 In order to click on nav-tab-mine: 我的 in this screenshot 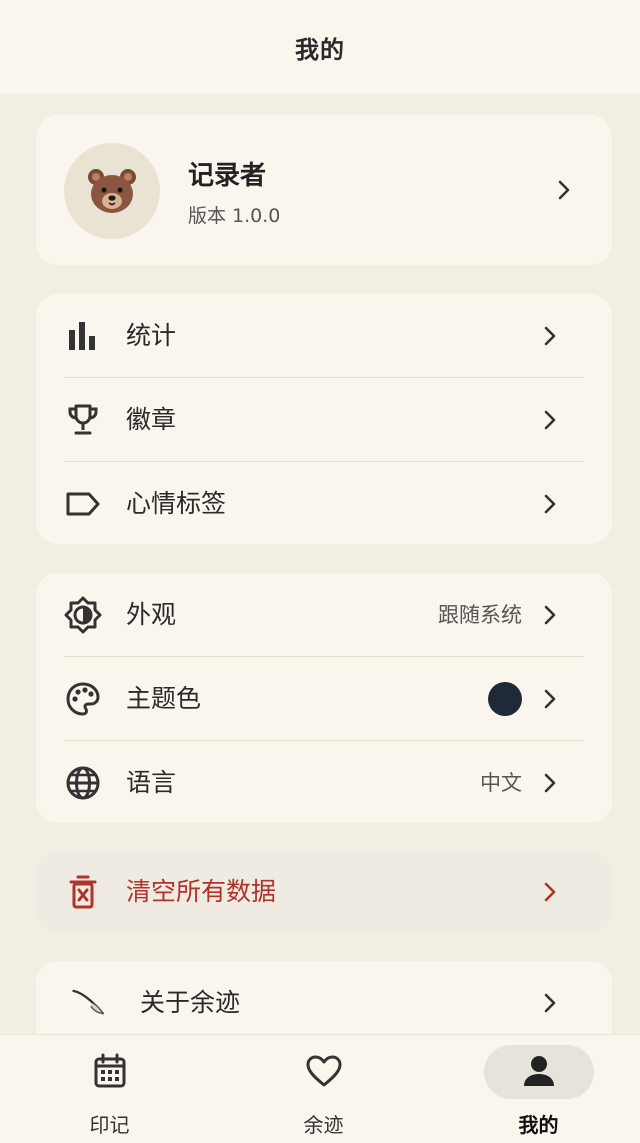, I will do `click(536, 1089)`.